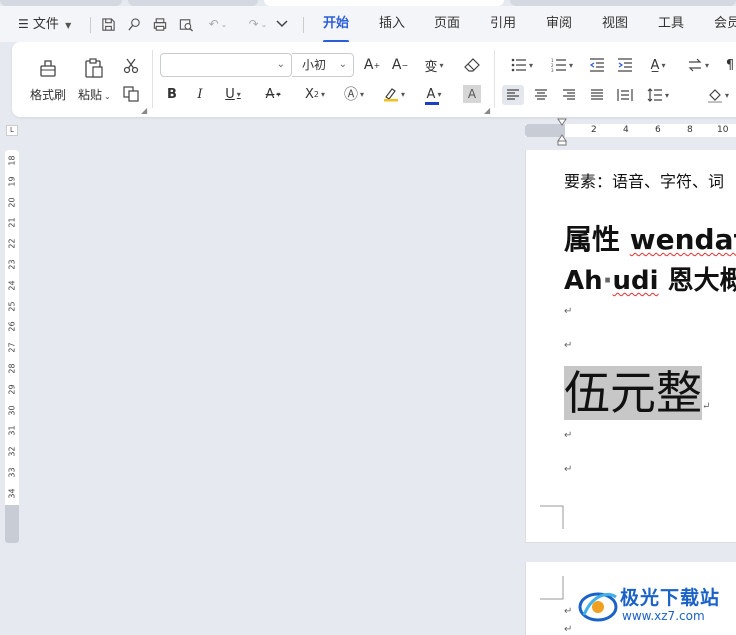 The height and width of the screenshot is (635, 736). I want to click on ruler-tick: 4, so click(626, 130).